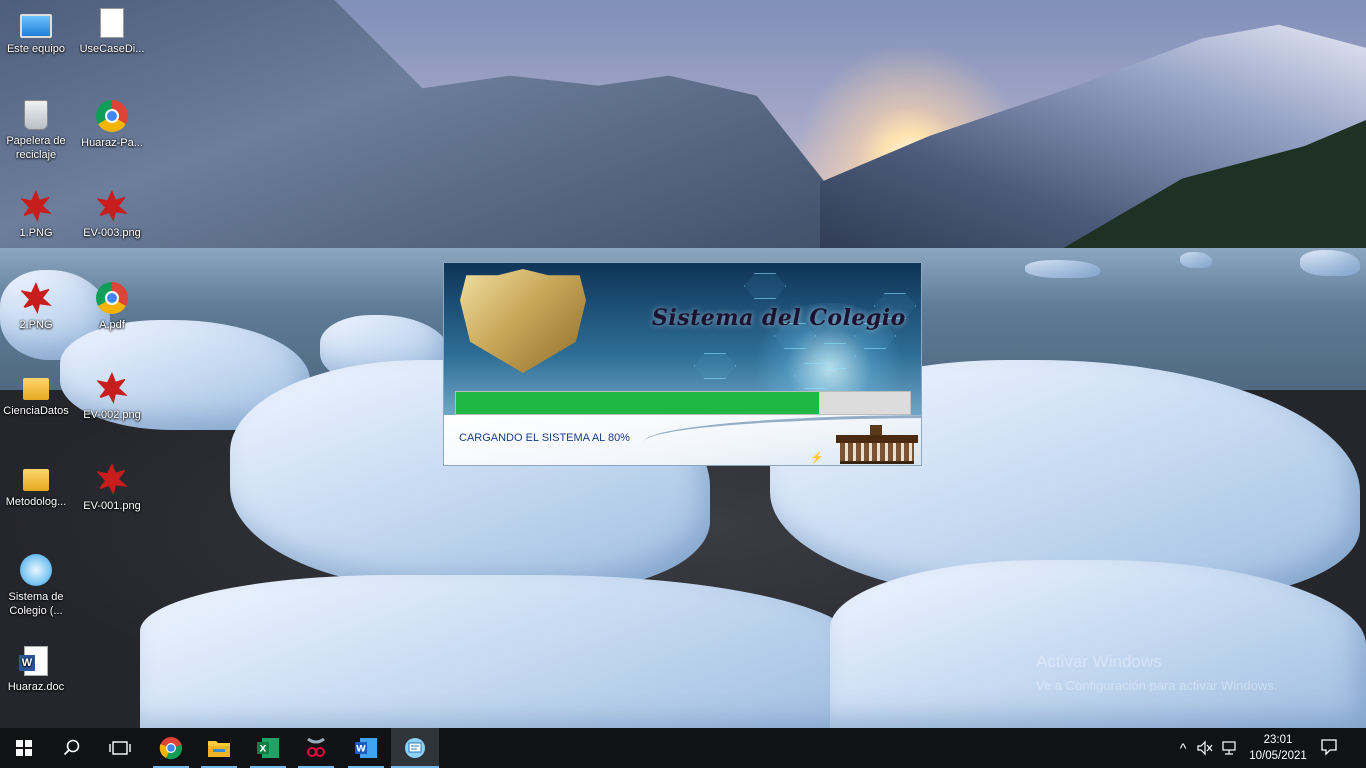 The image size is (1366, 768). I want to click on desktop-icon-label: Huaraz.doc, so click(36, 687).